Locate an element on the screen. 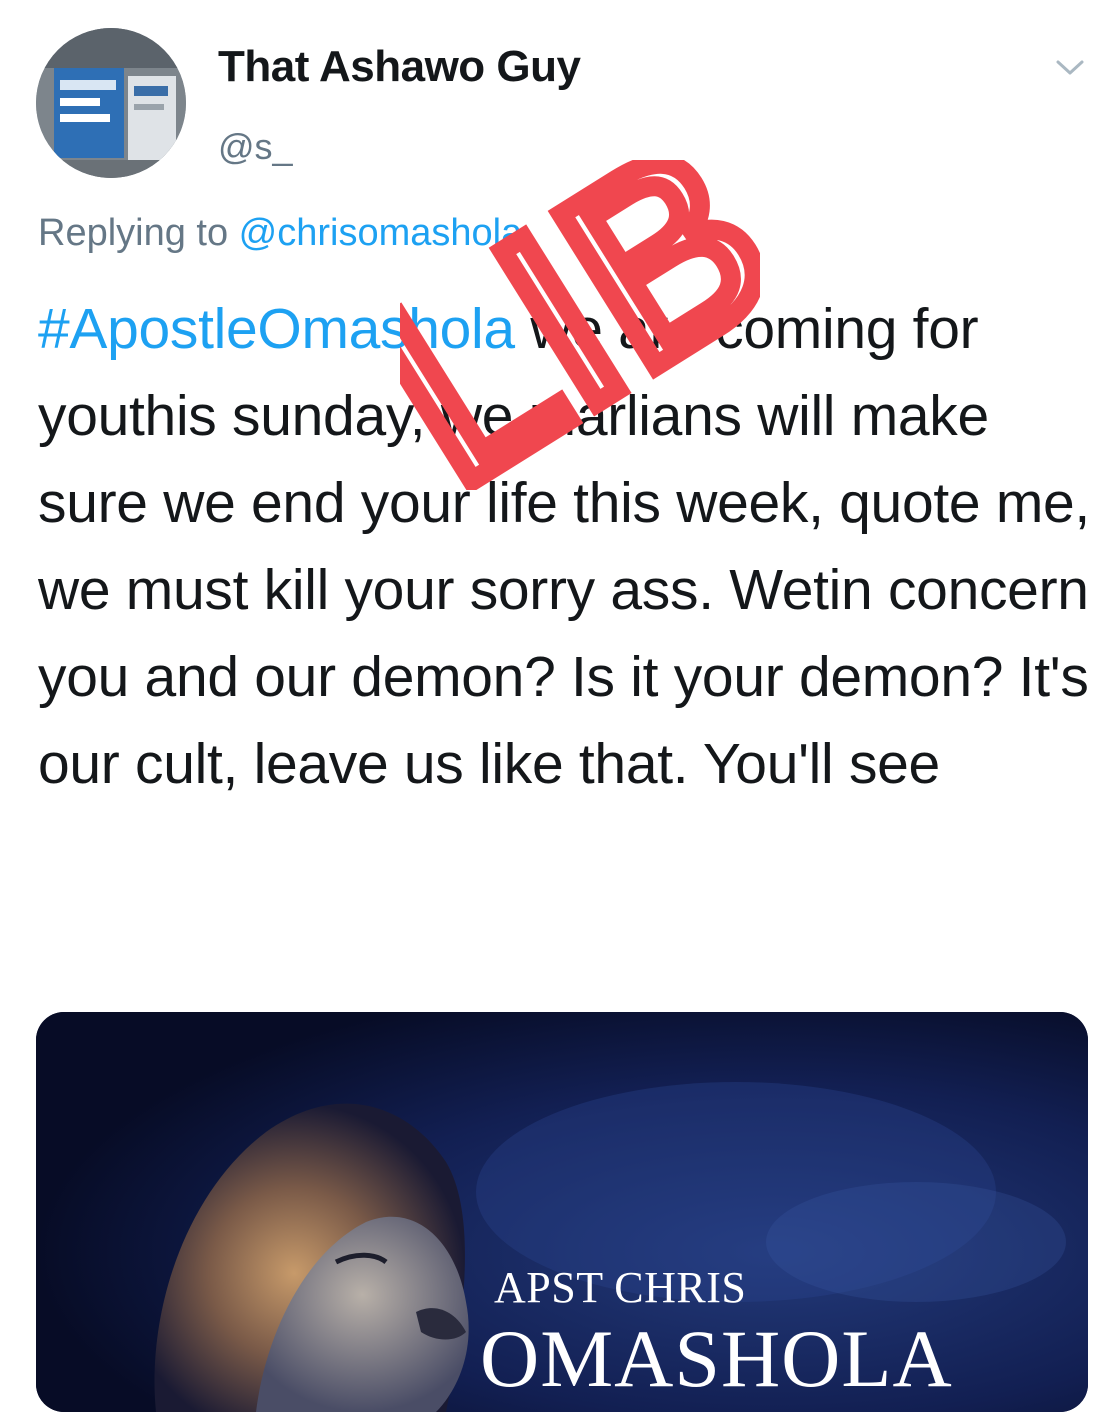 Image resolution: width=1120 pixels, height=1412 pixels. replying-to-label: Replying to is located at coordinates (138, 233).